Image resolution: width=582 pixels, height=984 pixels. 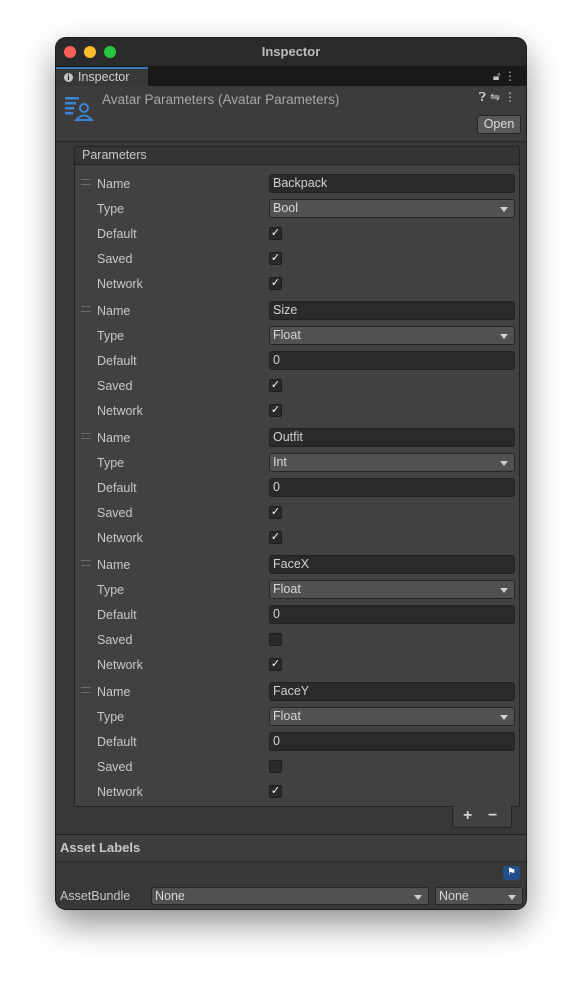 What do you see at coordinates (392, 437) in the screenshot?
I see `parameter-name-input: Outfit` at bounding box center [392, 437].